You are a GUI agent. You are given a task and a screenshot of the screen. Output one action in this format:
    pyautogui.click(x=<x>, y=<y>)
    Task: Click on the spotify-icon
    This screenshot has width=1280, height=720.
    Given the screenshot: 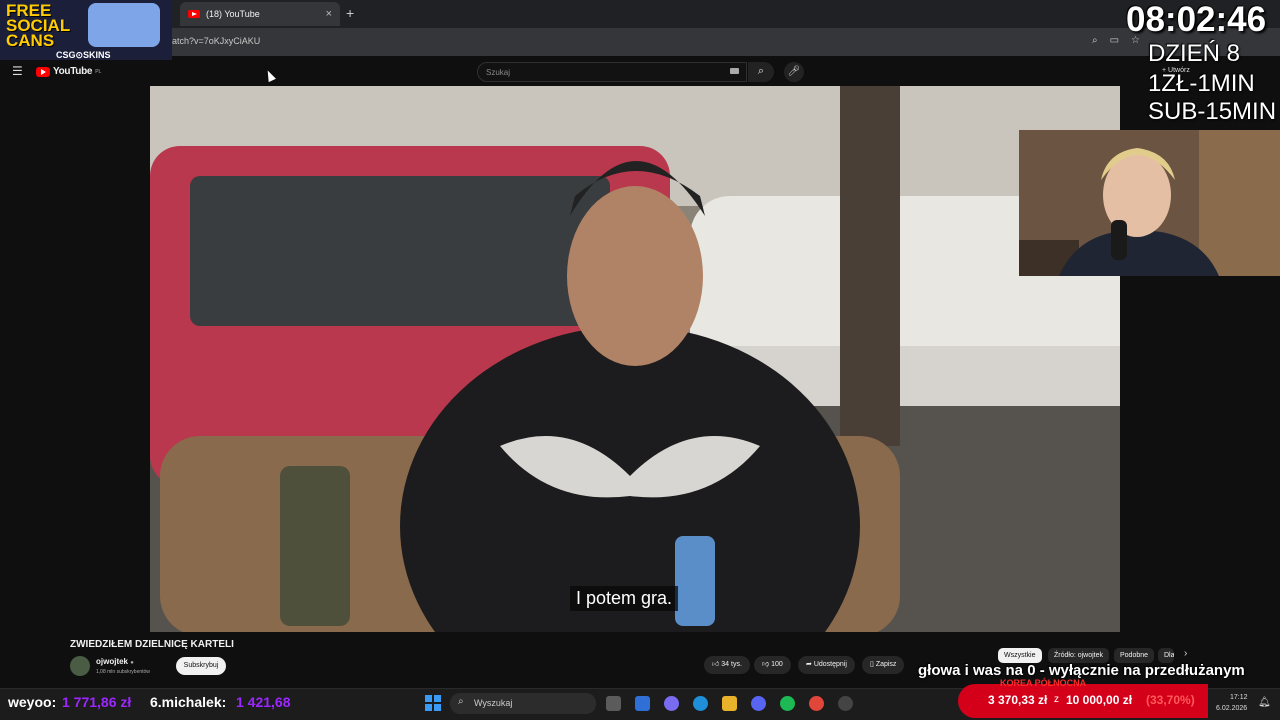 What is the action you would take?
    pyautogui.click(x=787, y=703)
    